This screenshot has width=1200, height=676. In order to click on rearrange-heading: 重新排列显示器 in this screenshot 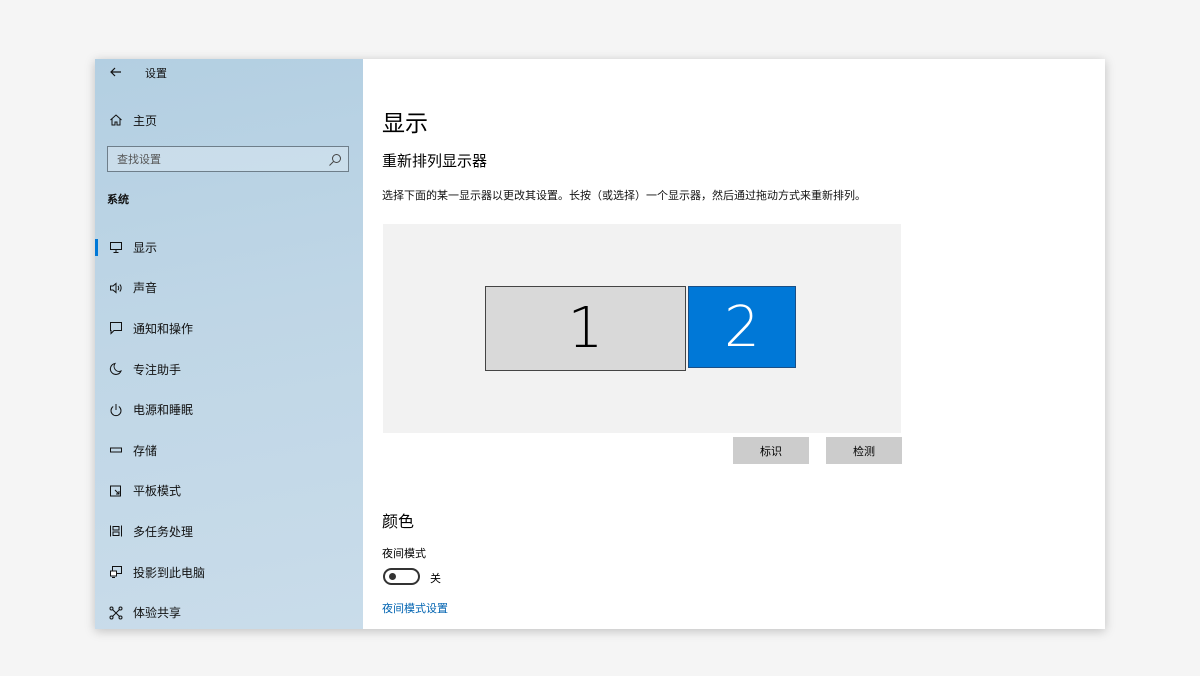, I will do `click(435, 161)`.